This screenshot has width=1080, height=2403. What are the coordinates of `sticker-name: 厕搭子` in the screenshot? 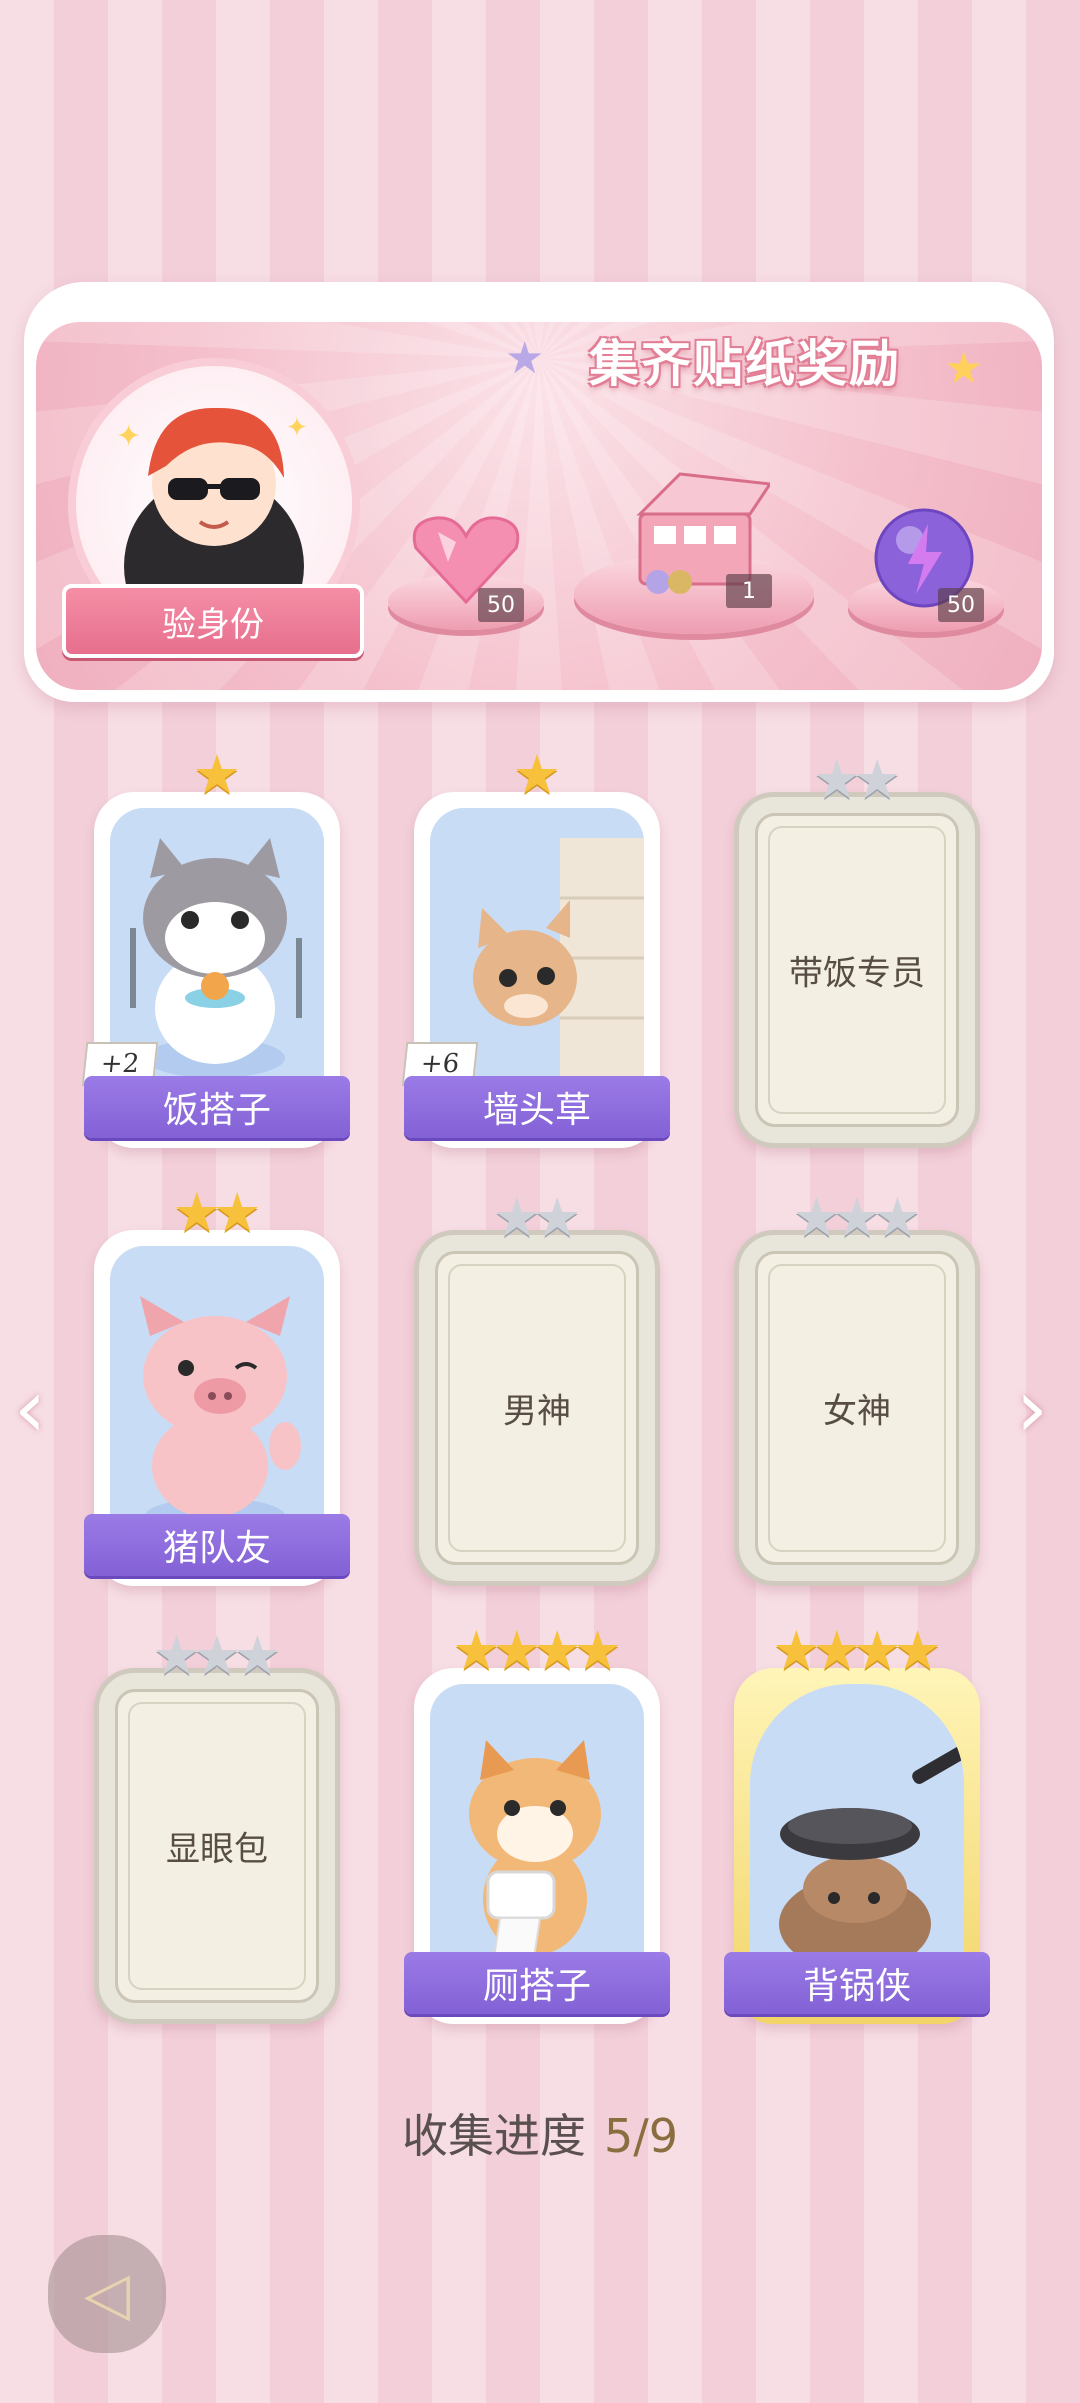 It's located at (537, 1983).